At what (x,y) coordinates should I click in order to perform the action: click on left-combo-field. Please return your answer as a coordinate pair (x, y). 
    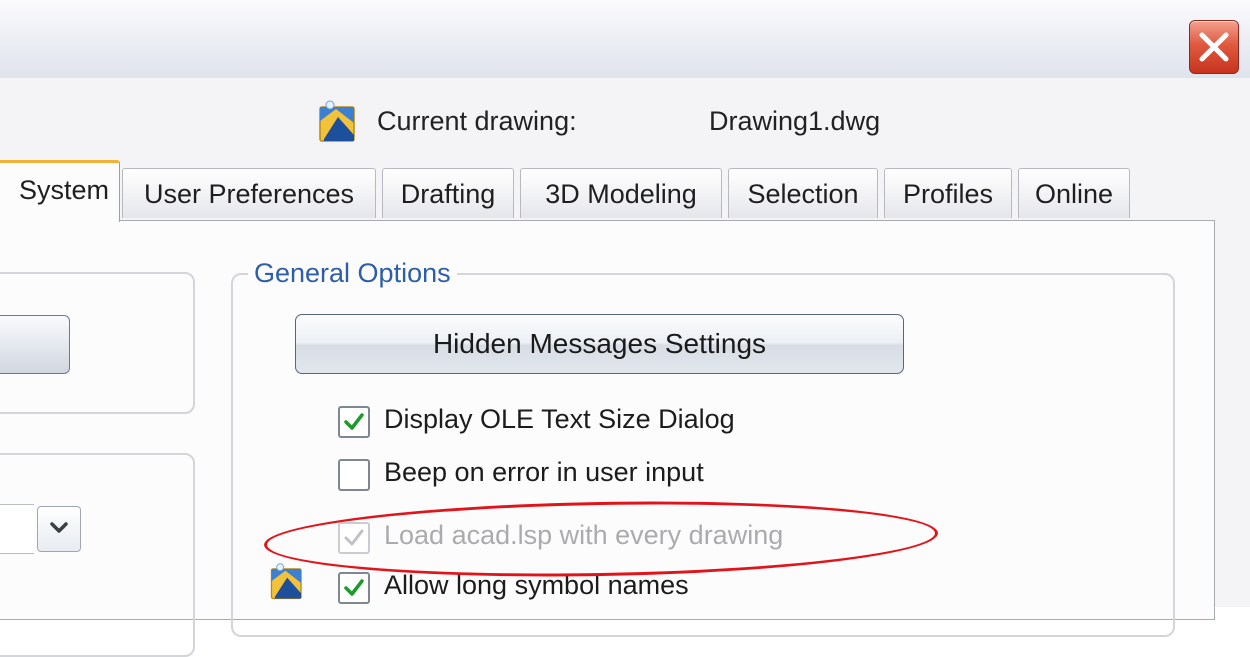
    Looking at the image, I should click on (17, 529).